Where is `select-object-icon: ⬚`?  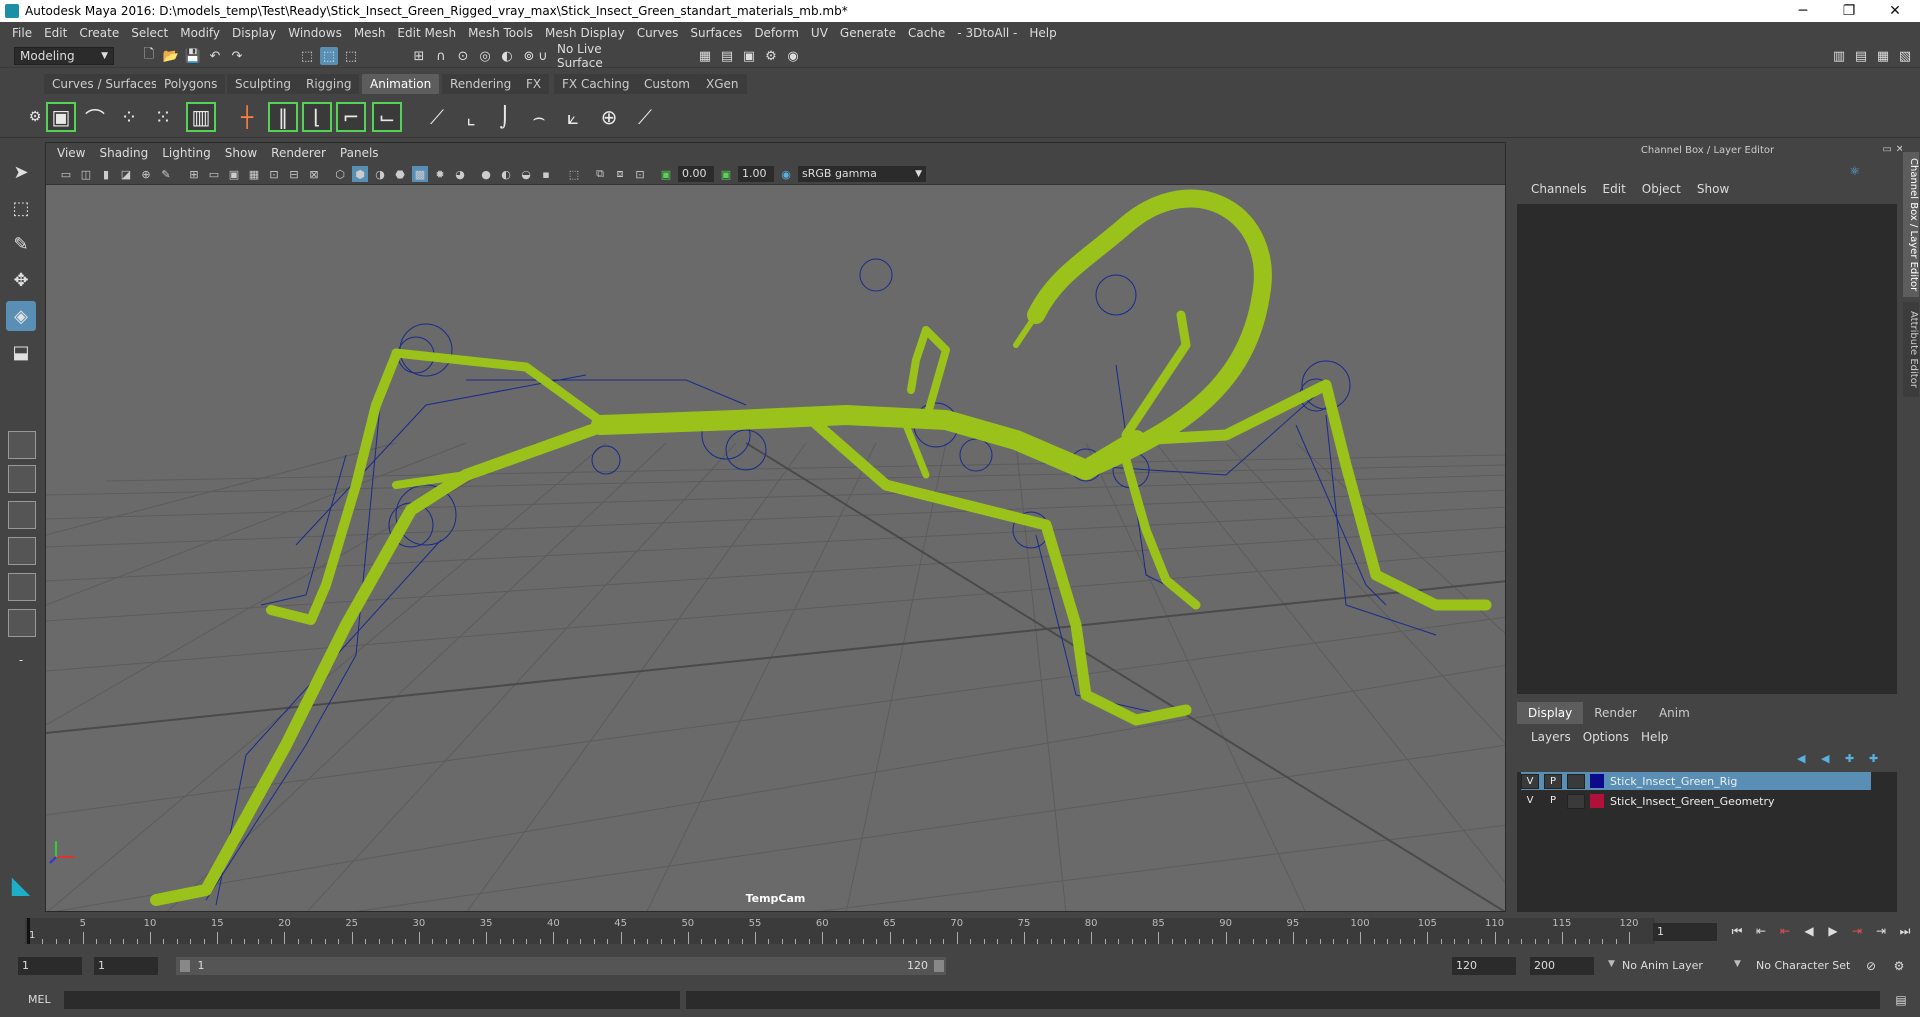
select-object-icon: ⬚ is located at coordinates (329, 56).